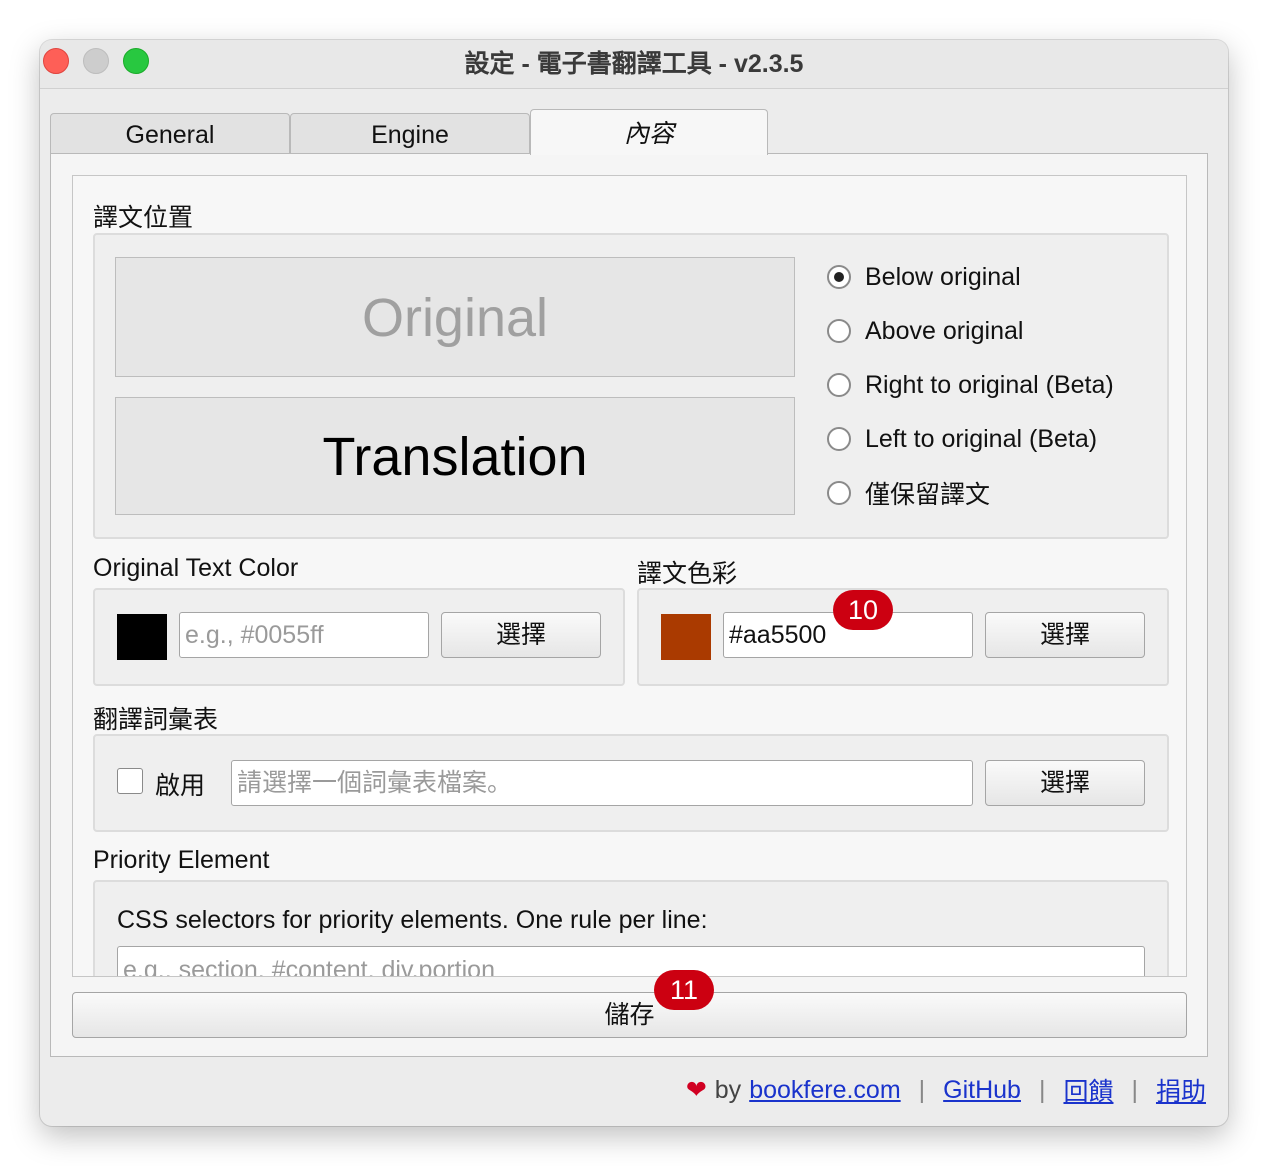 The width and height of the screenshot is (1268, 1166). What do you see at coordinates (1065, 783) in the screenshot?
I see `glossary-select-button: 選擇` at bounding box center [1065, 783].